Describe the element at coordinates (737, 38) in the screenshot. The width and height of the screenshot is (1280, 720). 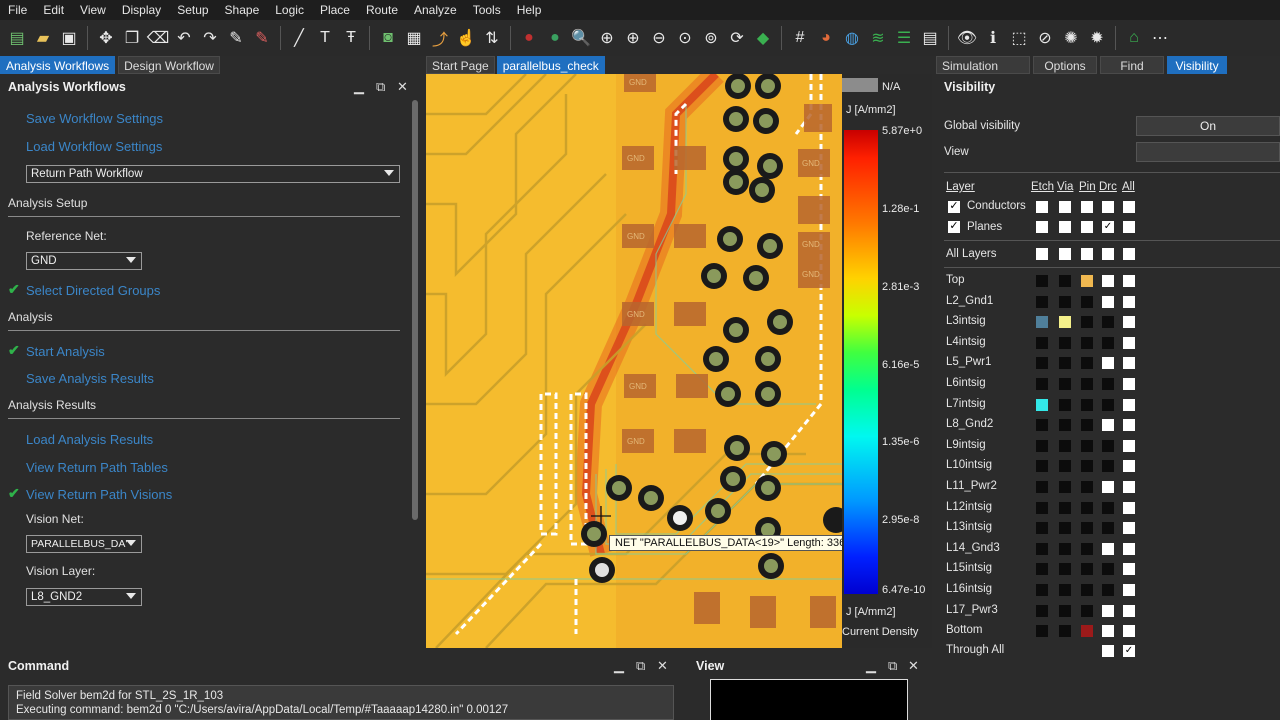
I see `refresh-icon: ⟳` at that location.